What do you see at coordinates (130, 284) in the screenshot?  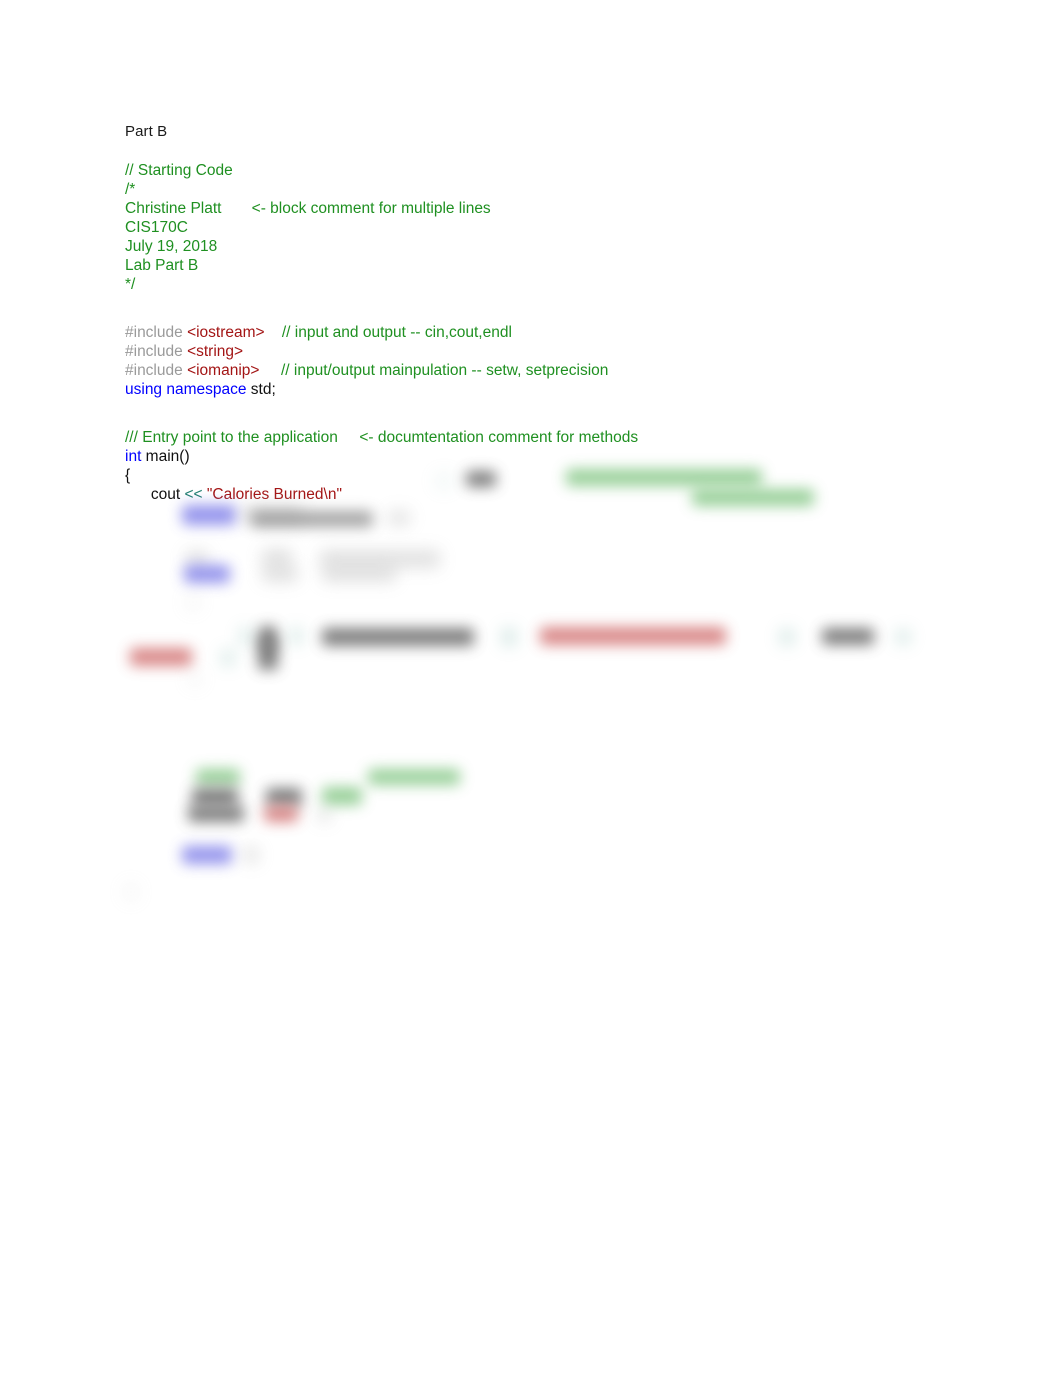 I see `code-line-block-close: */` at bounding box center [130, 284].